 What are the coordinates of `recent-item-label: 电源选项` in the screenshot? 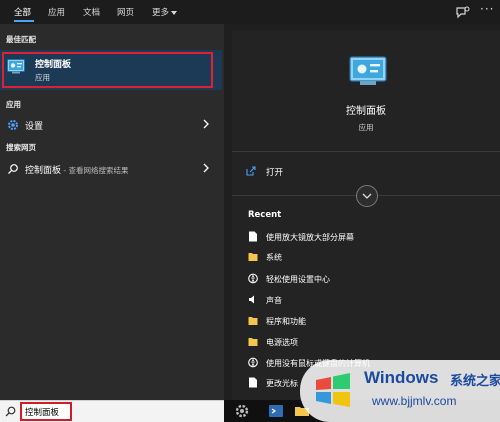 It's located at (282, 342).